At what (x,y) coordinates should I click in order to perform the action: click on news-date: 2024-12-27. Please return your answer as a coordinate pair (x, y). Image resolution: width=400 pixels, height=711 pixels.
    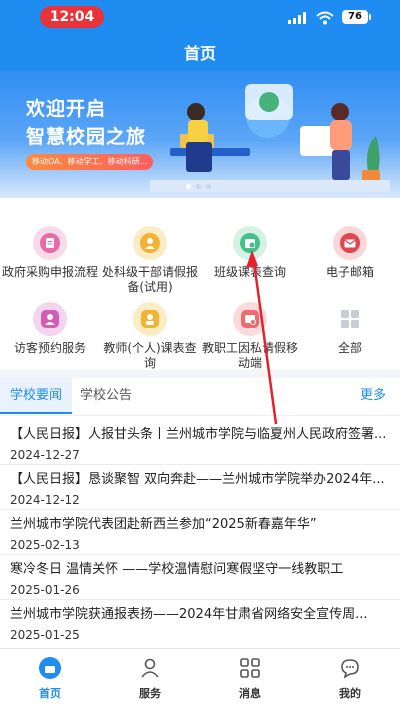
    Looking at the image, I should click on (45, 455).